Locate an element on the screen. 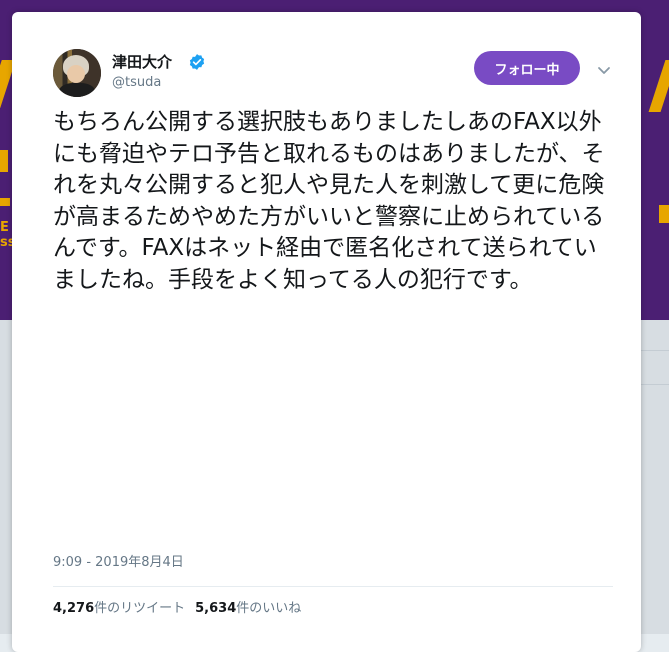 The width and height of the screenshot is (669, 652). divider is located at coordinates (333, 586).